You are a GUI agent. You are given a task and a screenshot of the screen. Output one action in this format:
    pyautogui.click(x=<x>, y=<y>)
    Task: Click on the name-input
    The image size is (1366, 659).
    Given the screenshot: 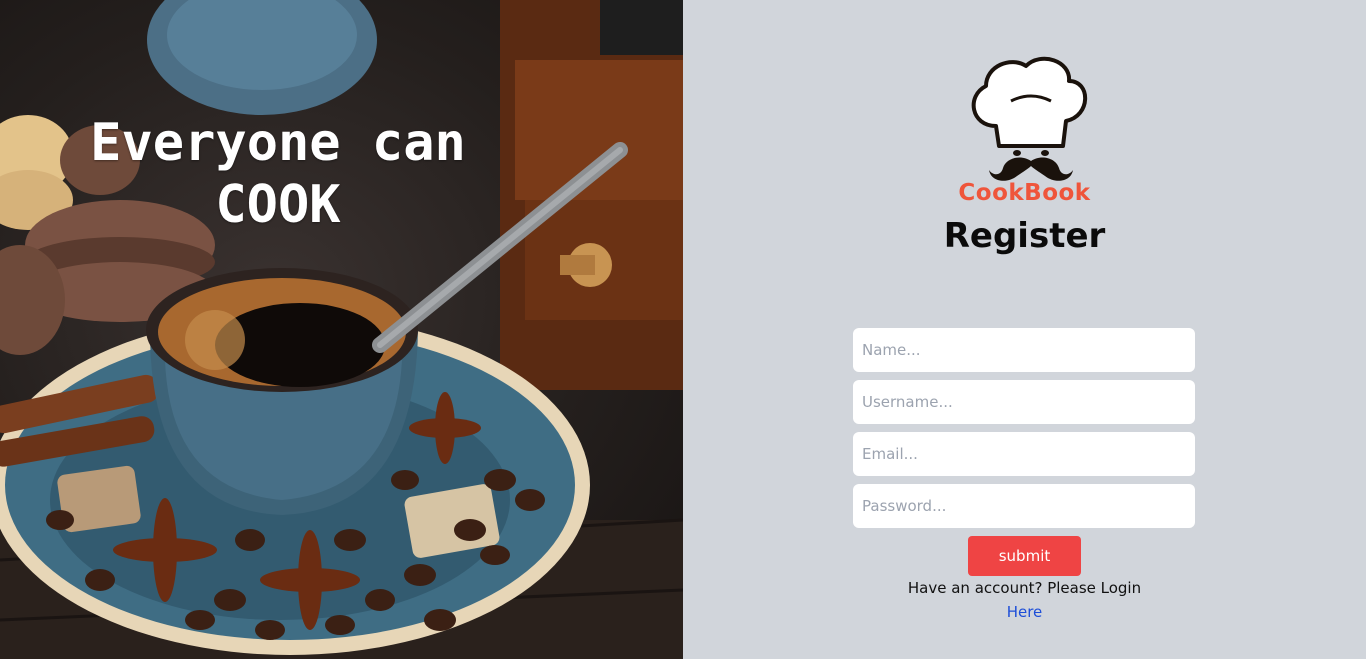 What is the action you would take?
    pyautogui.click(x=1024, y=350)
    